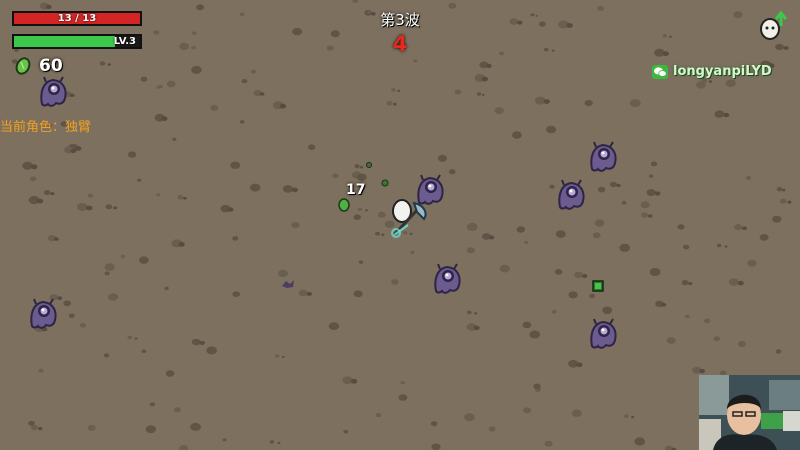 This screenshot has height=450, width=800. I want to click on wave-title: 第3波, so click(400, 20).